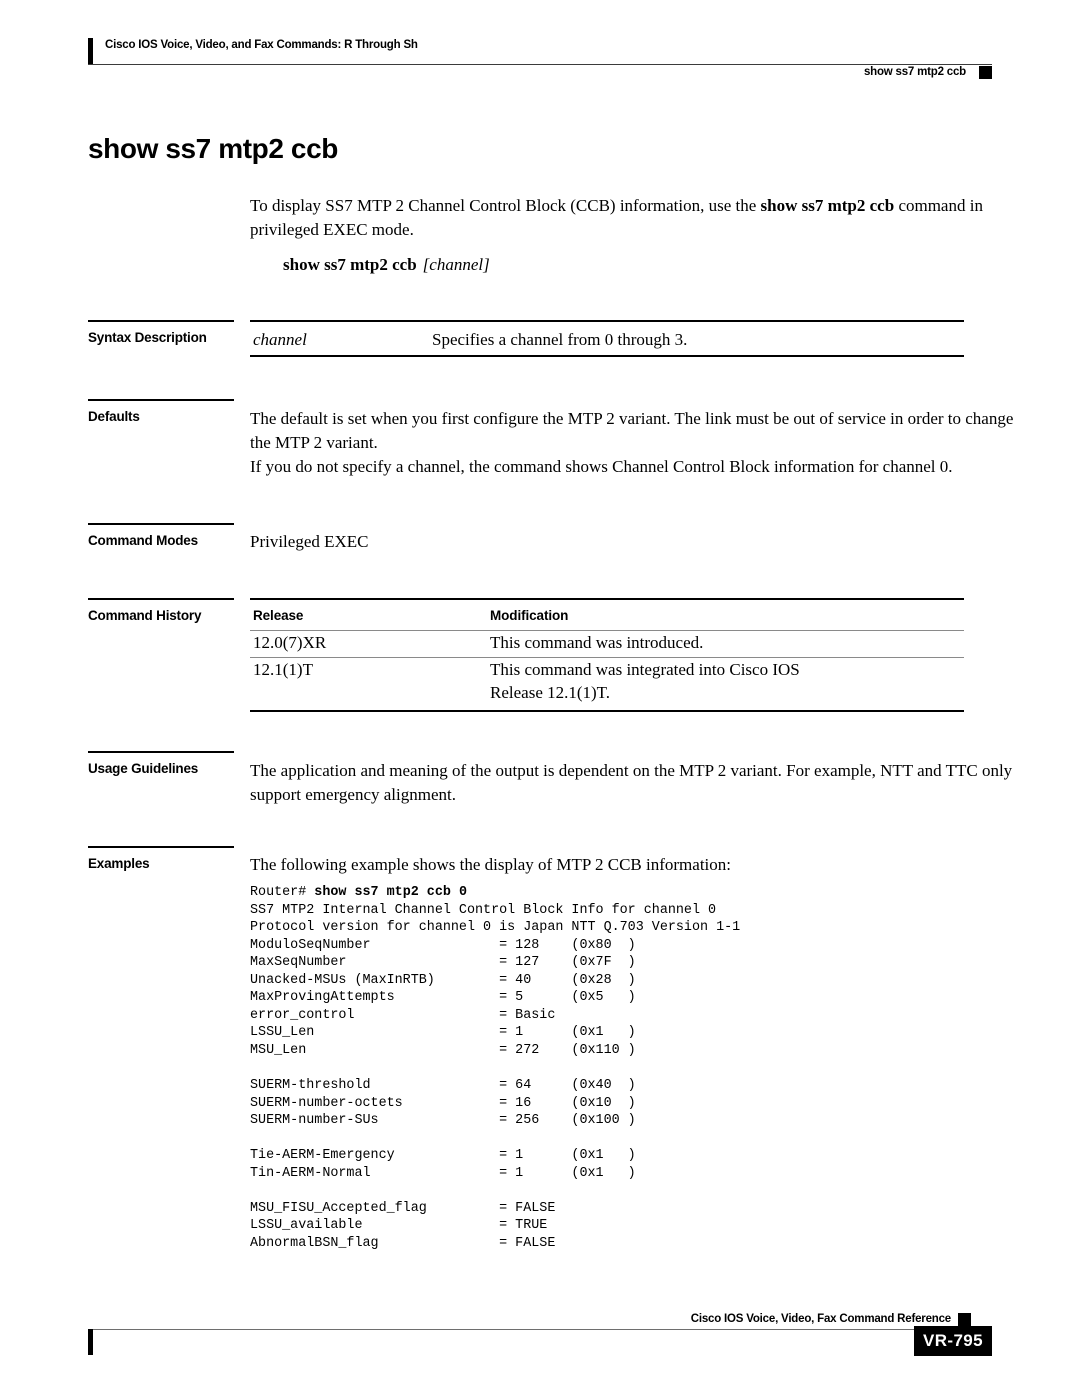  What do you see at coordinates (283, 669) in the screenshot?
I see `history-row-2-release: 12.1(1)T` at bounding box center [283, 669].